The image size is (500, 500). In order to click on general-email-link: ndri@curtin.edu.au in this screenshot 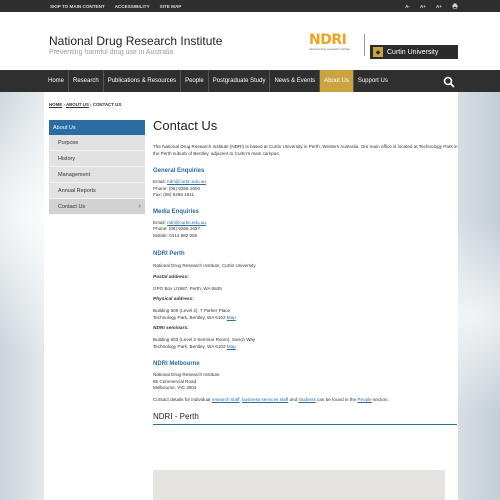, I will do `click(186, 181)`.